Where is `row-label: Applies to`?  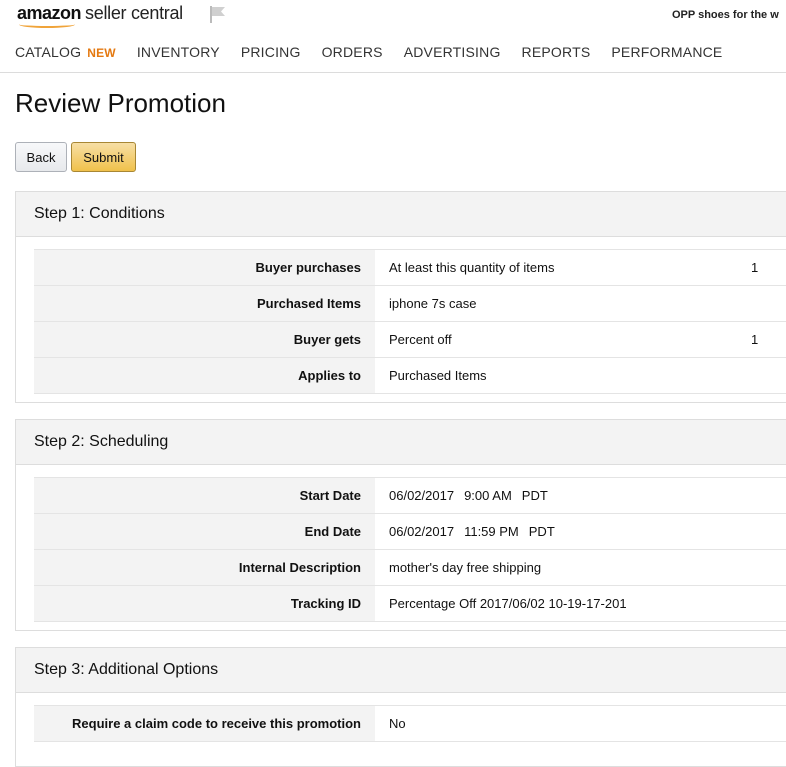
row-label: Applies to is located at coordinates (204, 375).